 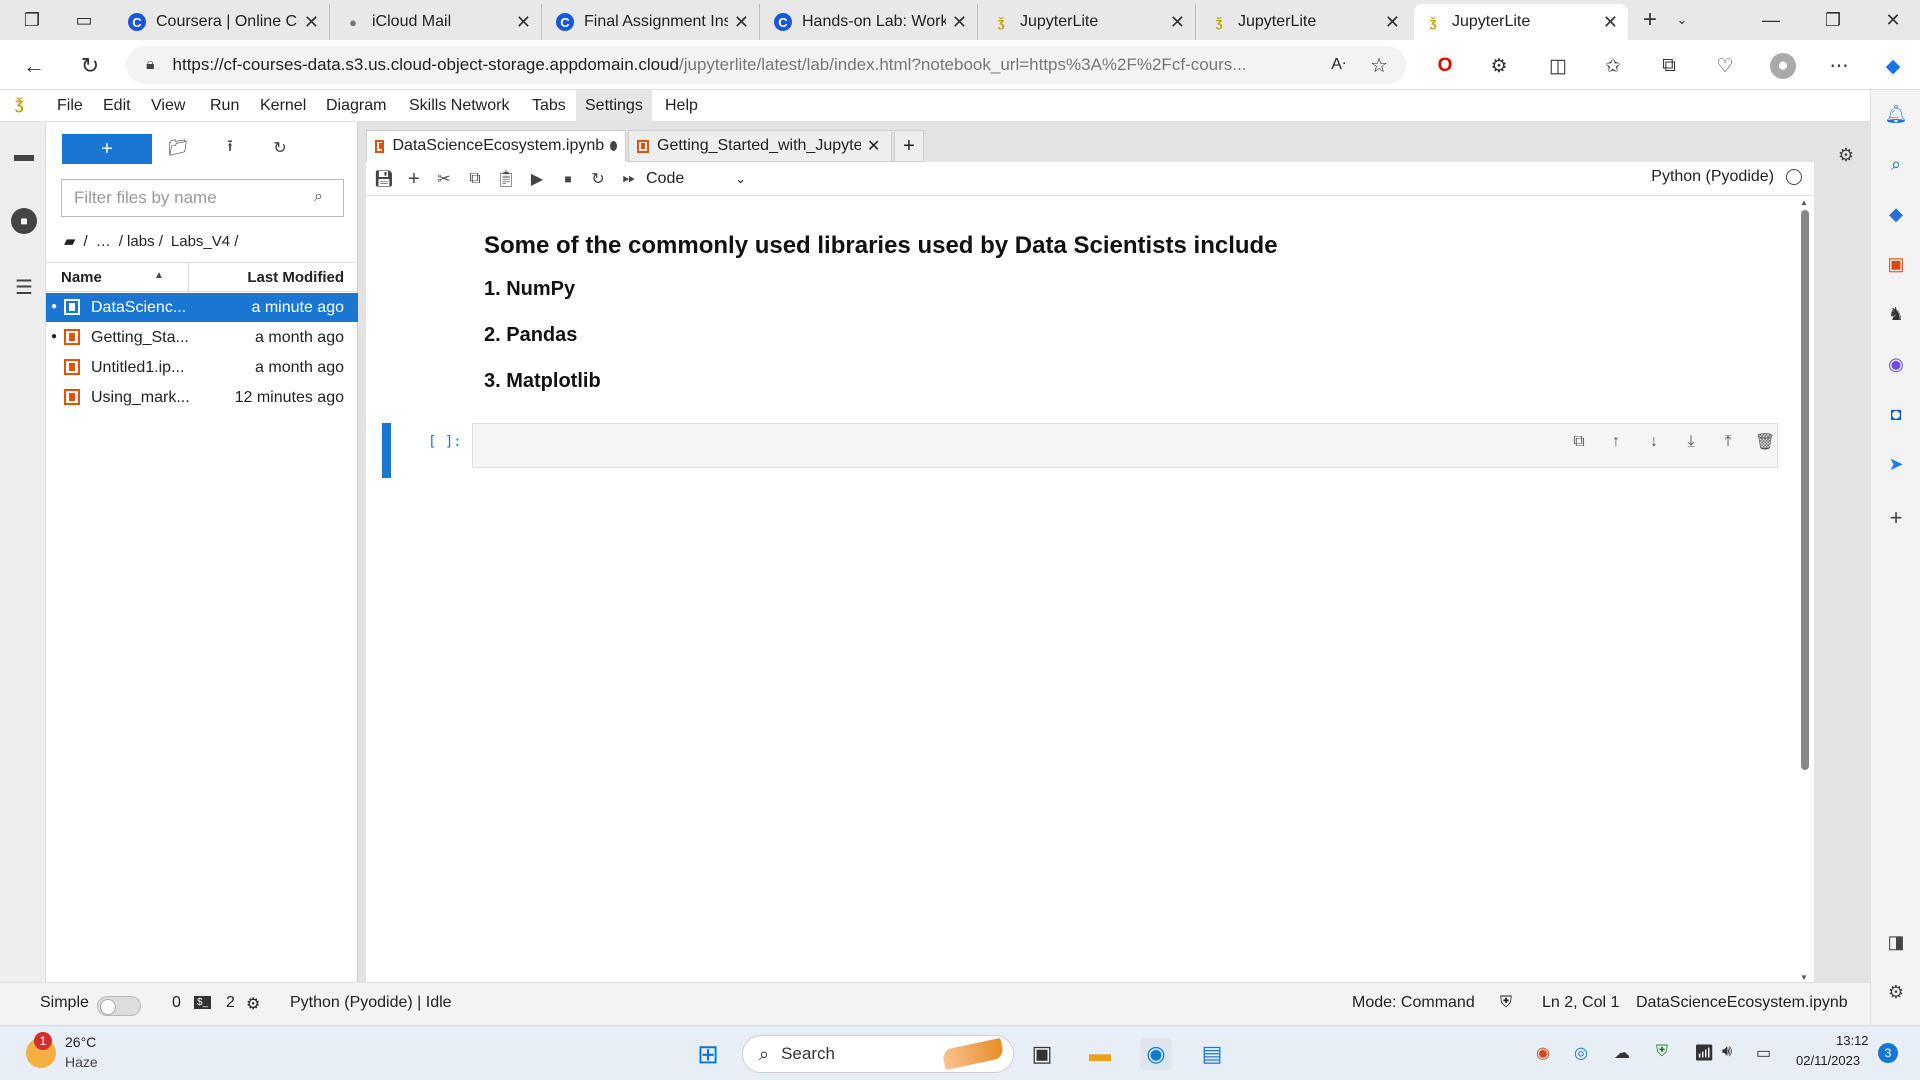 What do you see at coordinates (1622, 1053) in the screenshot?
I see `onedrive-cloud-icon: ☁` at bounding box center [1622, 1053].